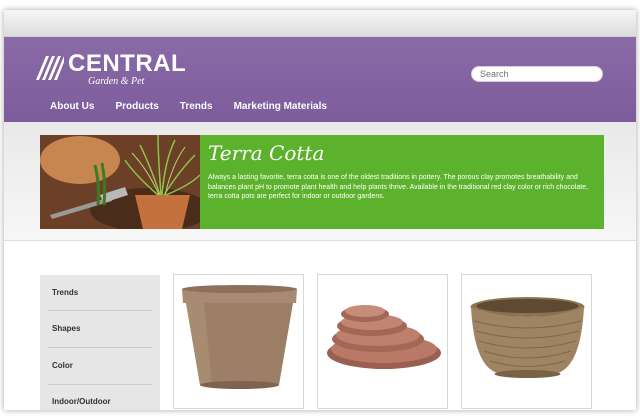  I want to click on logo: CENTRAL Garden & Pet, so click(111, 68).